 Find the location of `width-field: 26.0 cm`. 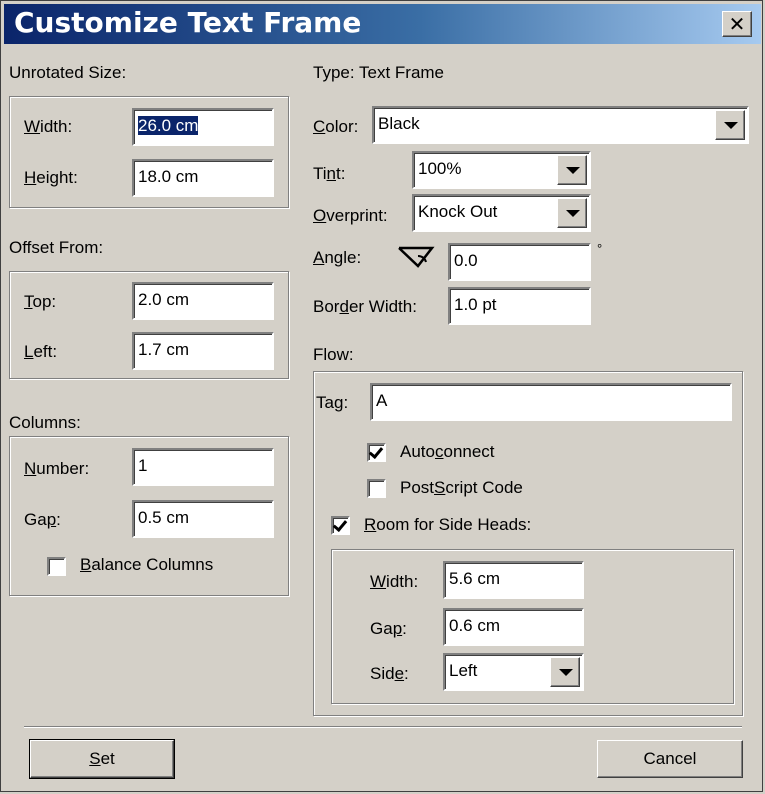

width-field: 26.0 cm is located at coordinates (203, 127).